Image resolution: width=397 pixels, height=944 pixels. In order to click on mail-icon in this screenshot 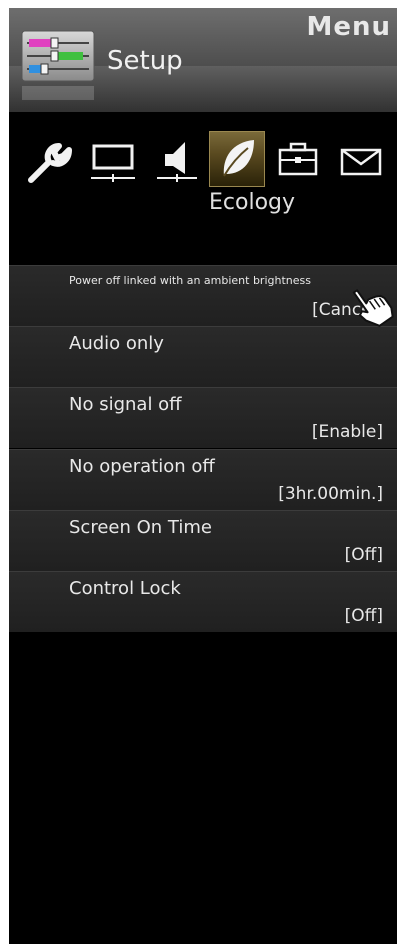, I will do `click(361, 161)`.